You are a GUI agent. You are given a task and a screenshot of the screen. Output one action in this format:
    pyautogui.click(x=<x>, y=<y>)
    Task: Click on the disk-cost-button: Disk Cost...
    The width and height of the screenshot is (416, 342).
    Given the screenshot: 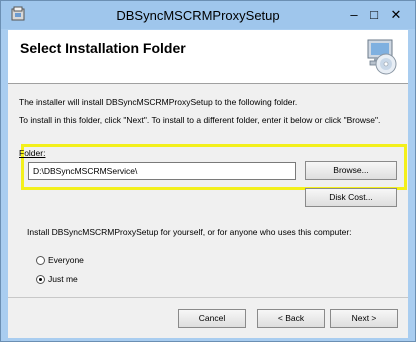 What is the action you would take?
    pyautogui.click(x=351, y=197)
    